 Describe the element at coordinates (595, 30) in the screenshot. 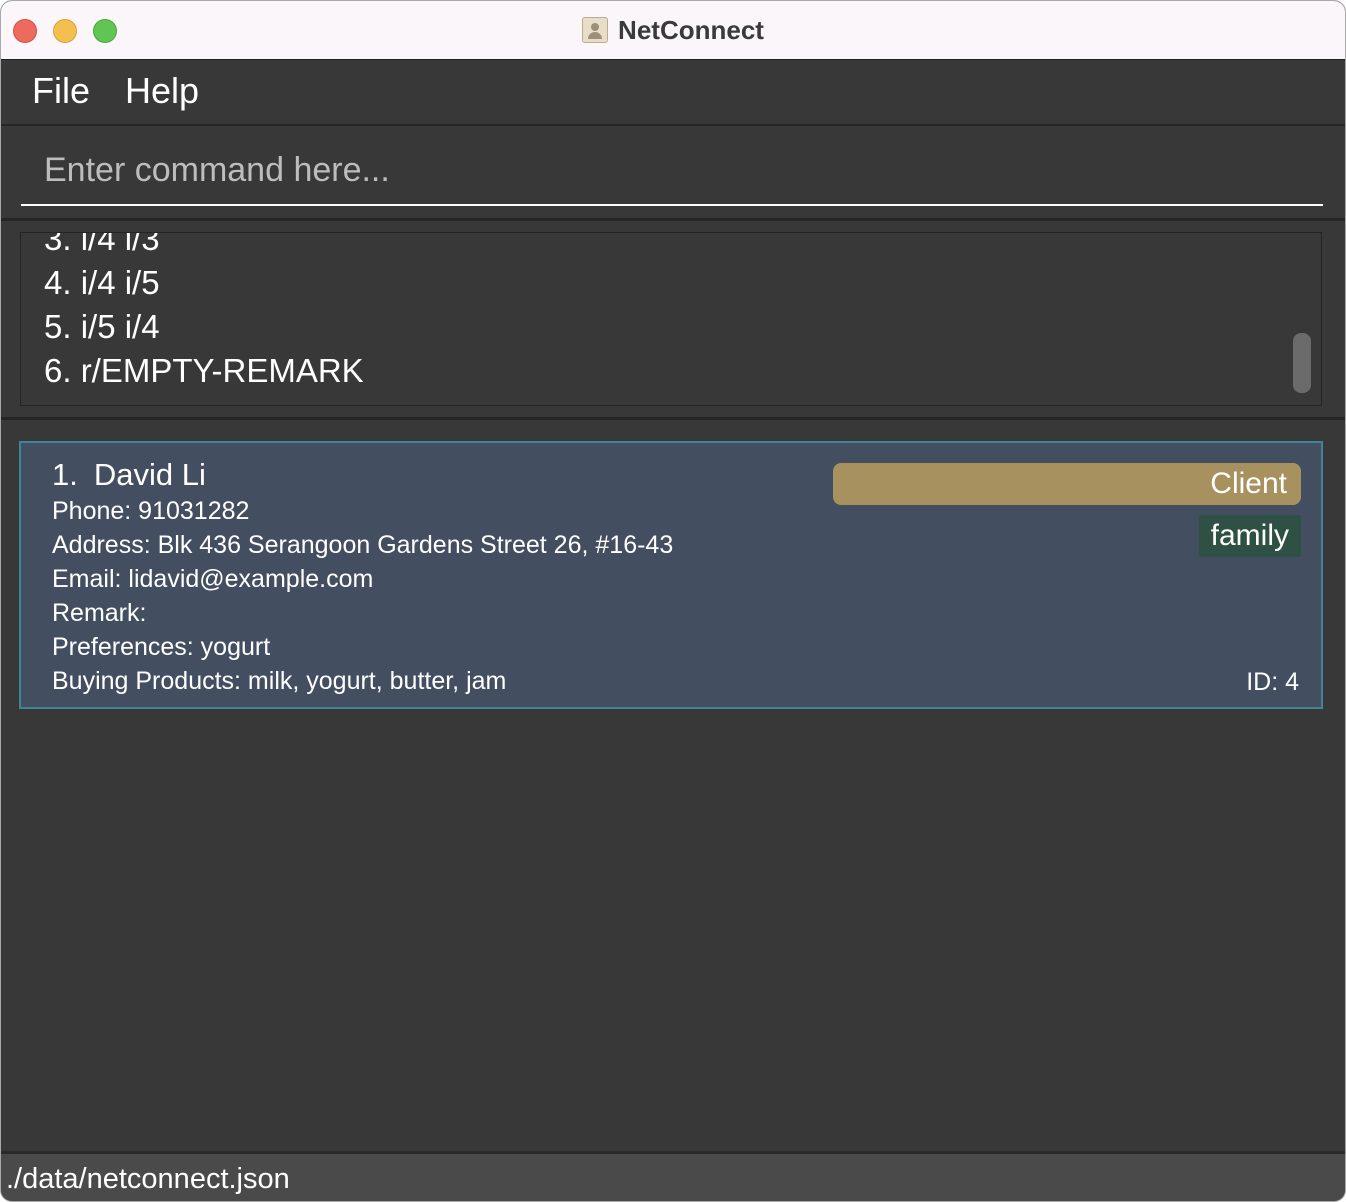

I see `address-book-icon` at that location.